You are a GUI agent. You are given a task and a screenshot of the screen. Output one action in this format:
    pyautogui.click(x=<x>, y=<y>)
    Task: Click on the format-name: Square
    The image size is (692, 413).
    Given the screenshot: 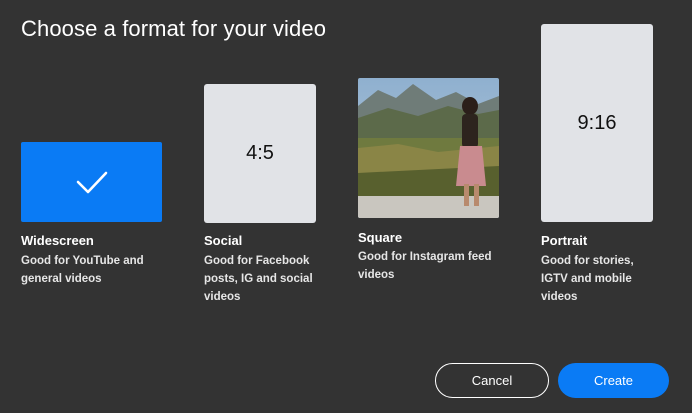 What is the action you would take?
    pyautogui.click(x=380, y=237)
    